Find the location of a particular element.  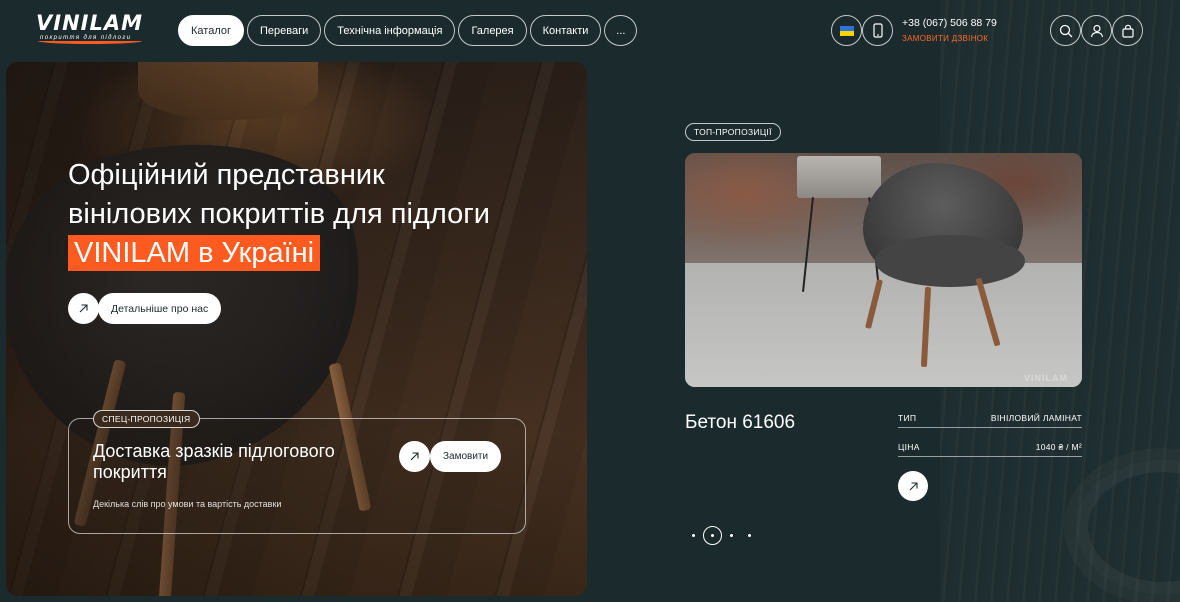

about-us-button: Детальніше про нас is located at coordinates (160, 308).